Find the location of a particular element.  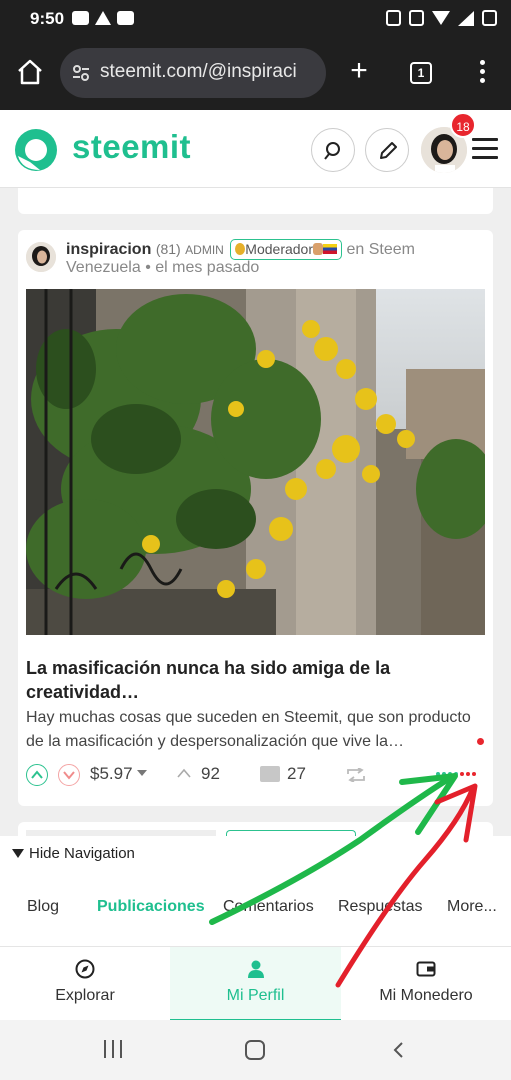

bottom-tab-mi-monedero: Mi Monedero is located at coordinates (426, 984).